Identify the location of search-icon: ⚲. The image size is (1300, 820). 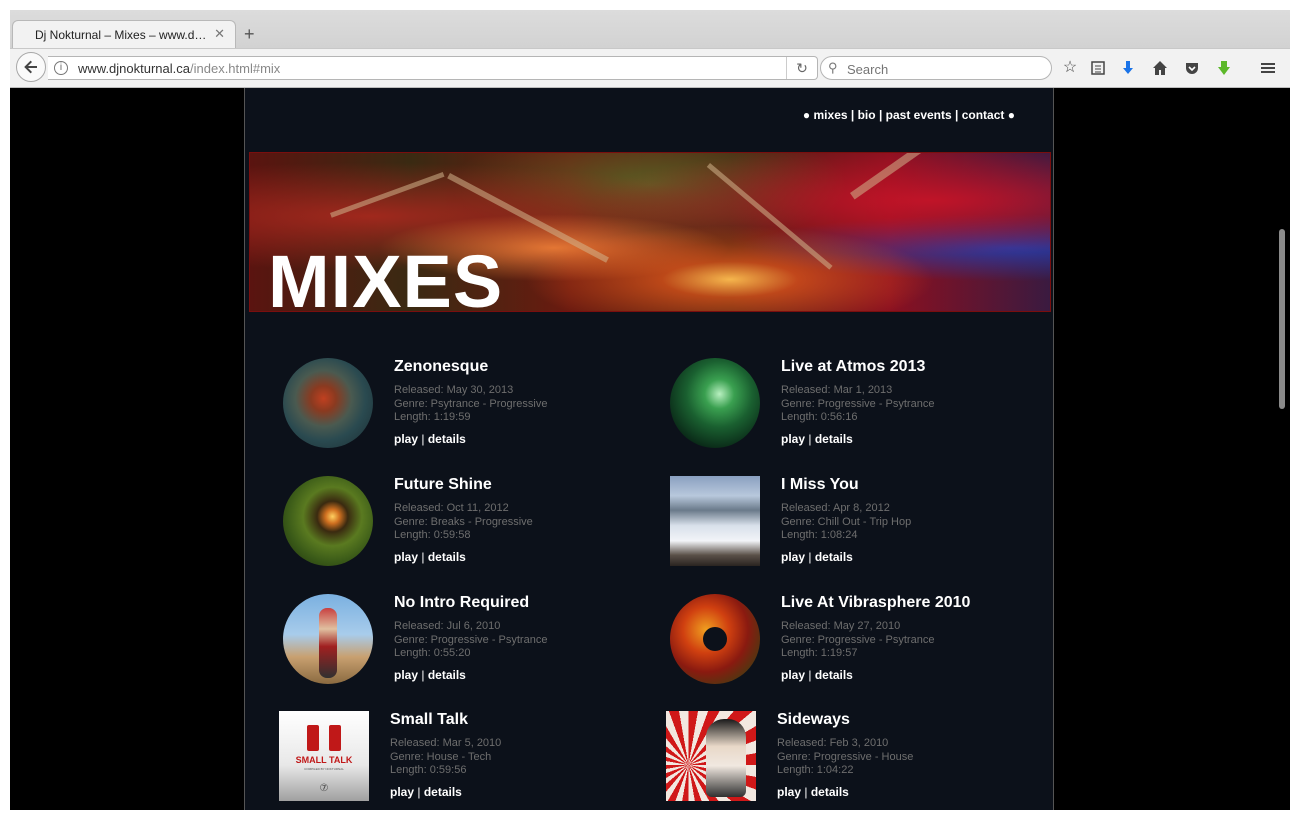
(833, 67).